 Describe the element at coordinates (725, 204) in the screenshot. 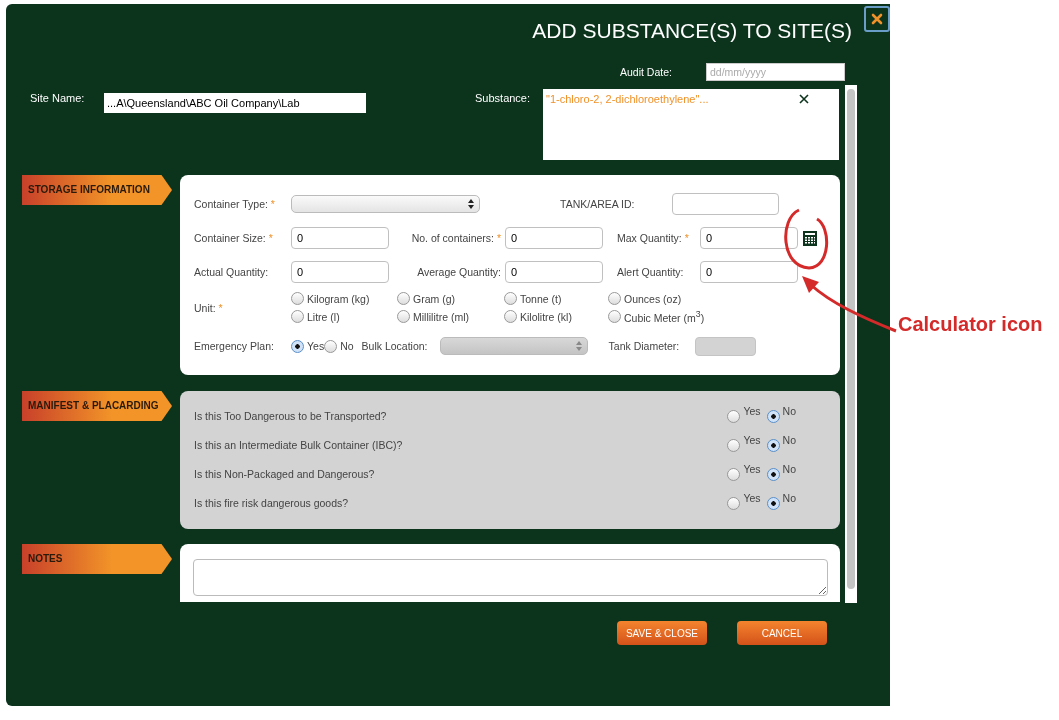

I see `input-field` at that location.